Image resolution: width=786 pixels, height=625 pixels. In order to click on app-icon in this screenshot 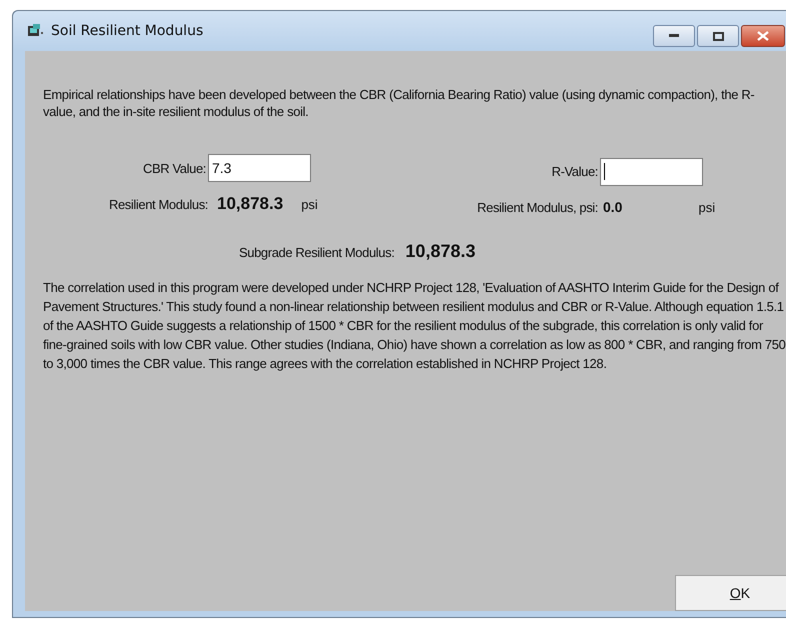, I will do `click(36, 31)`.